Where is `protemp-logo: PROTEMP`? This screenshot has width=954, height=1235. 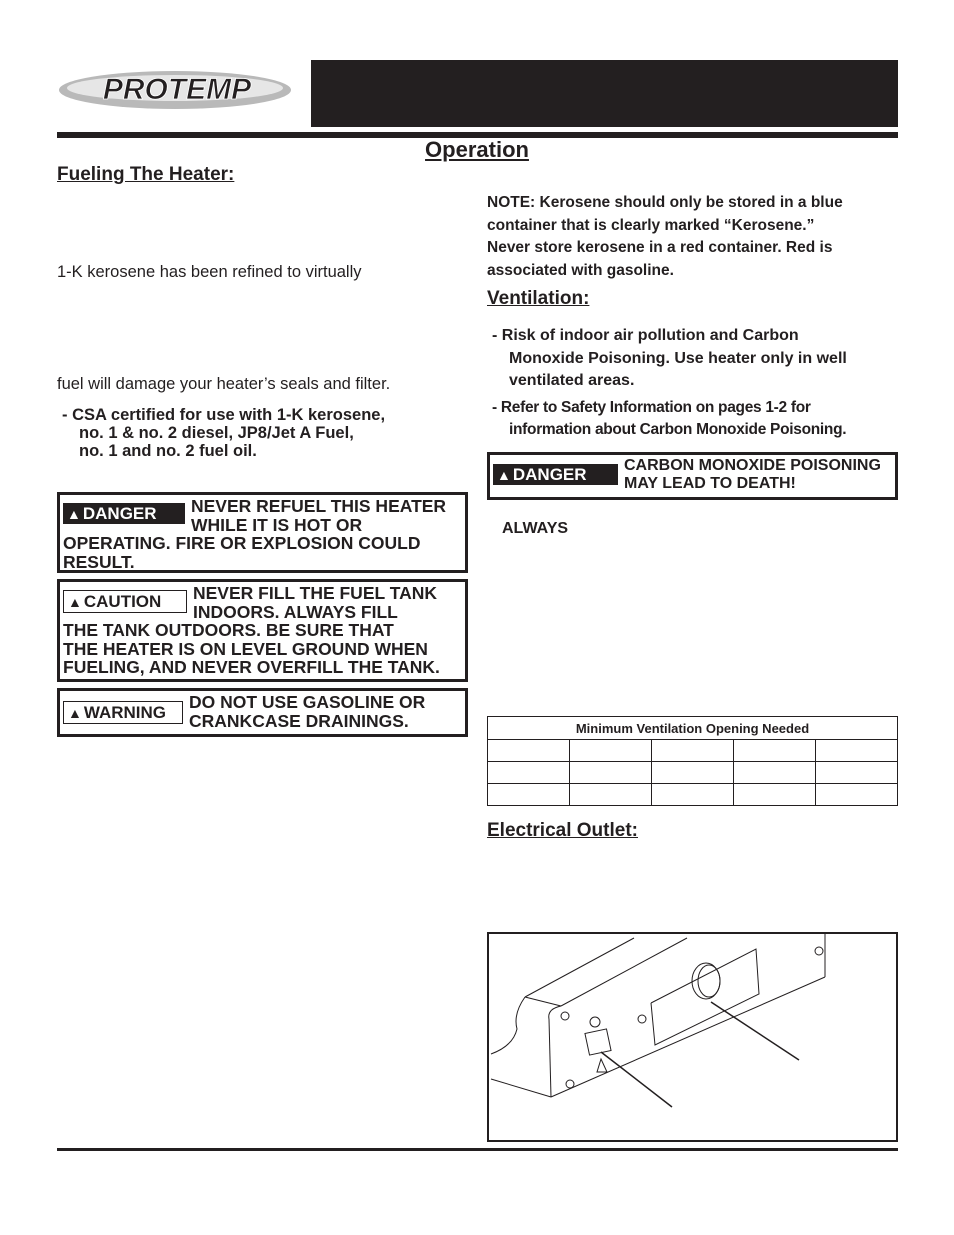 protemp-logo: PROTEMP is located at coordinates (177, 90).